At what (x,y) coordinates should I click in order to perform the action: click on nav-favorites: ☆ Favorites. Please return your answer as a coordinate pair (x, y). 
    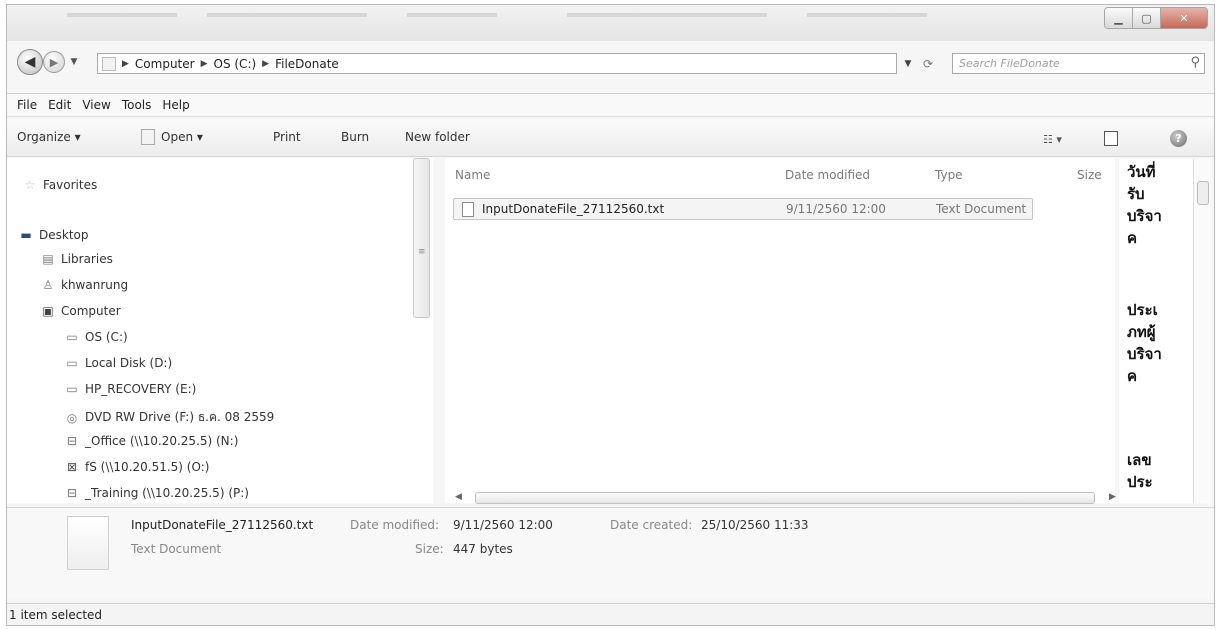
    Looking at the image, I should click on (59, 185).